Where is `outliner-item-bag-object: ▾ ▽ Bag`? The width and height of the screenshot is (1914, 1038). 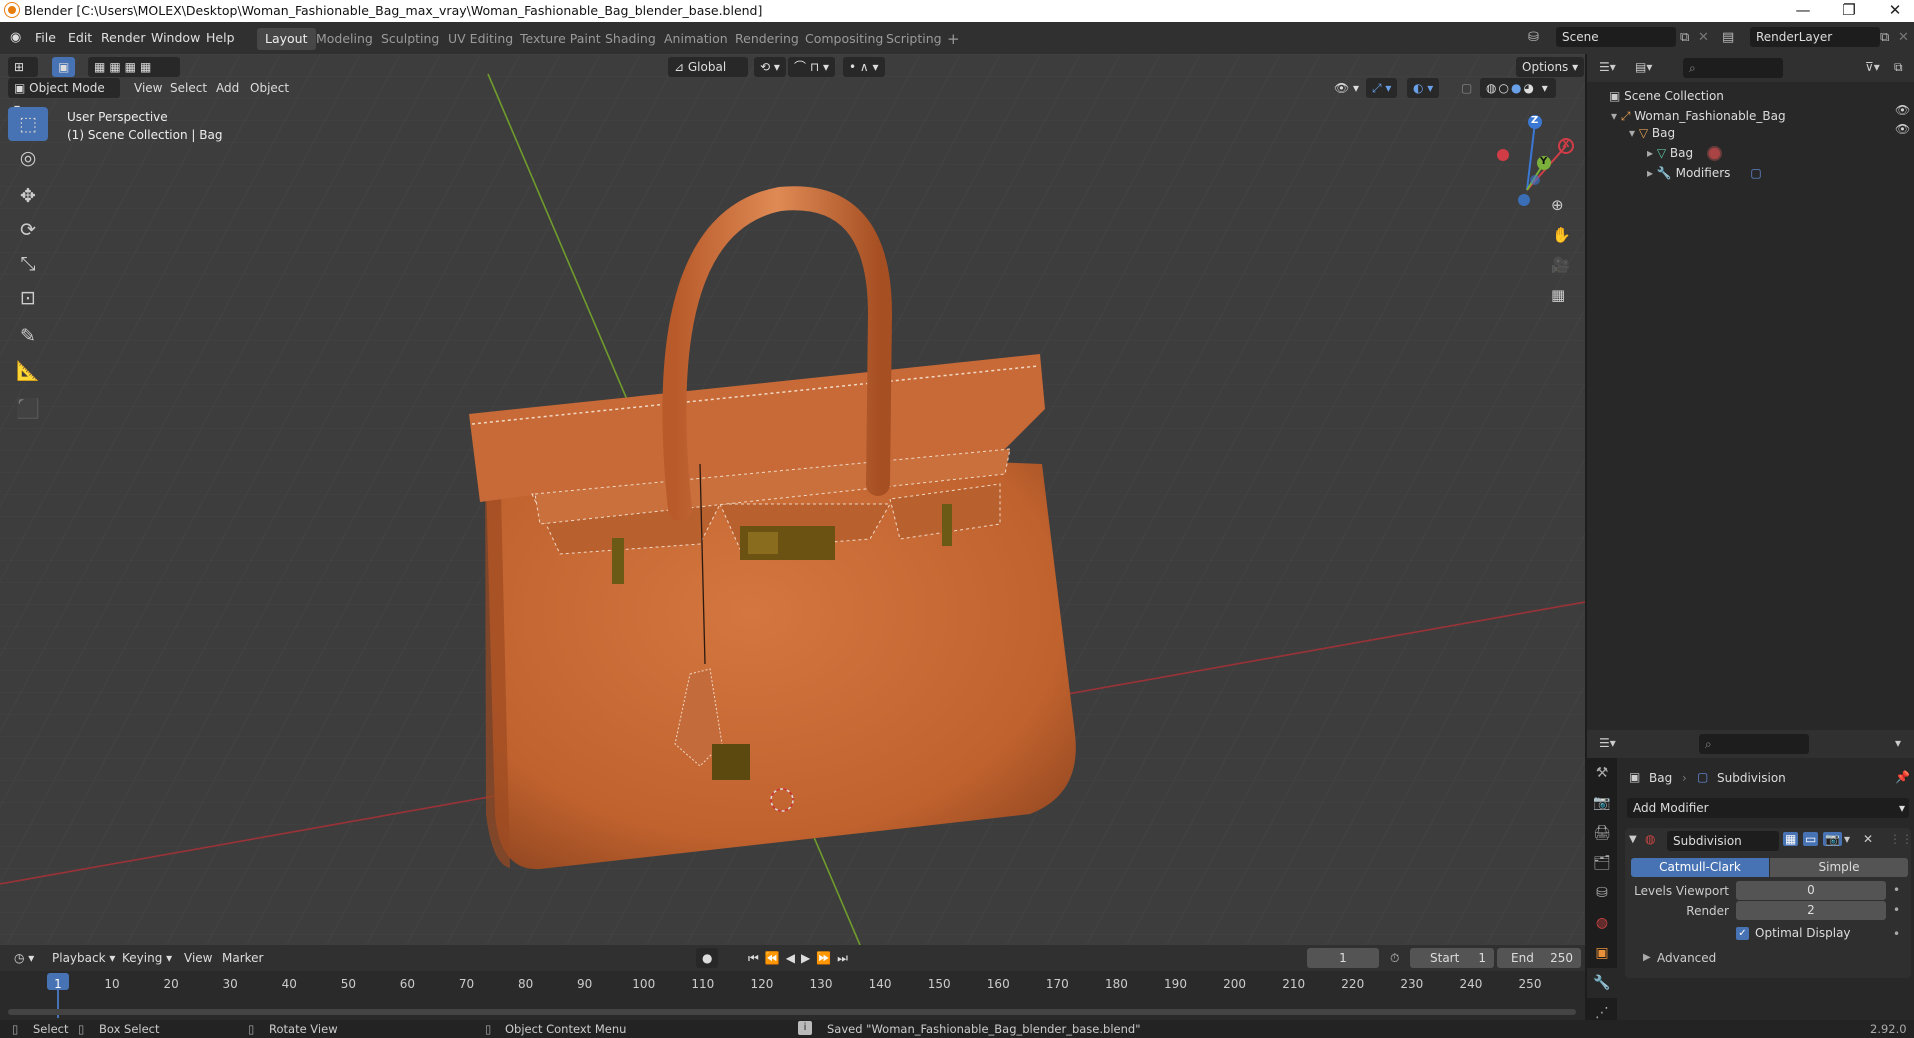
outliner-item-bag-object: ▾ ▽ Bag is located at coordinates (1652, 133).